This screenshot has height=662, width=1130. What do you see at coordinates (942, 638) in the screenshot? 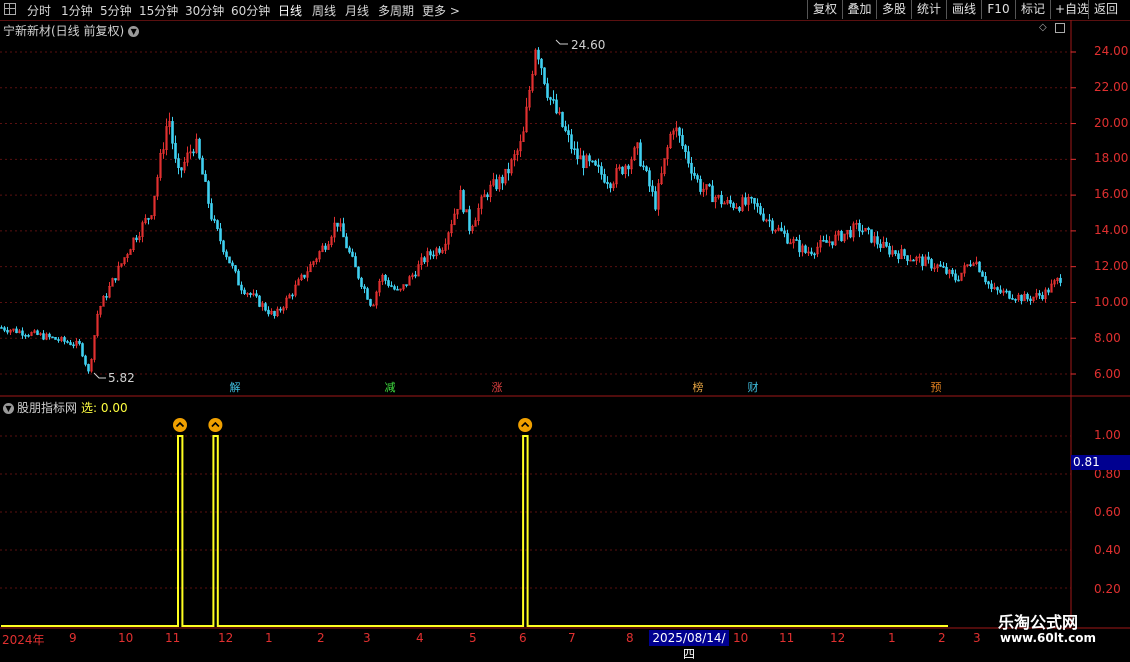
I see `x-tick: 2` at bounding box center [942, 638].